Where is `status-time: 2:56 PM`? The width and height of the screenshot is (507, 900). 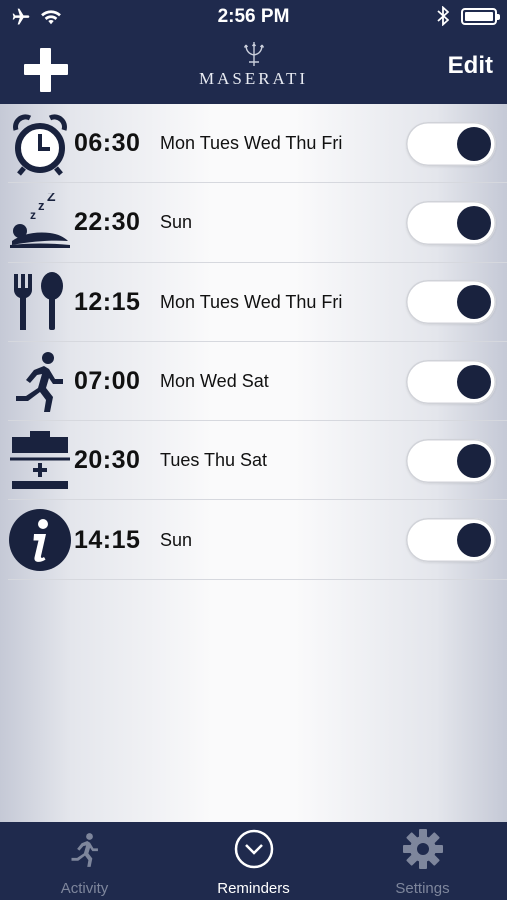
status-time: 2:56 PM is located at coordinates (253, 16).